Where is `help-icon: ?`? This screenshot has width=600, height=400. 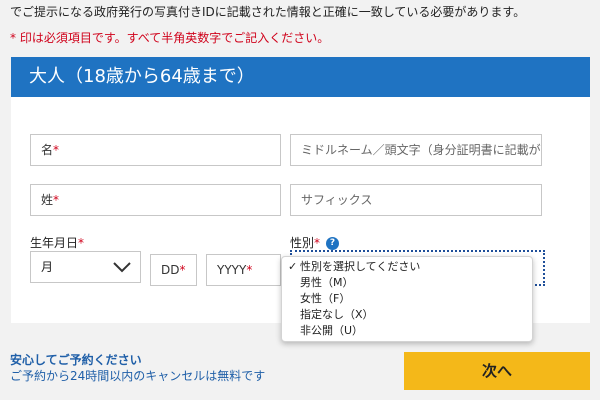 help-icon: ? is located at coordinates (333, 243).